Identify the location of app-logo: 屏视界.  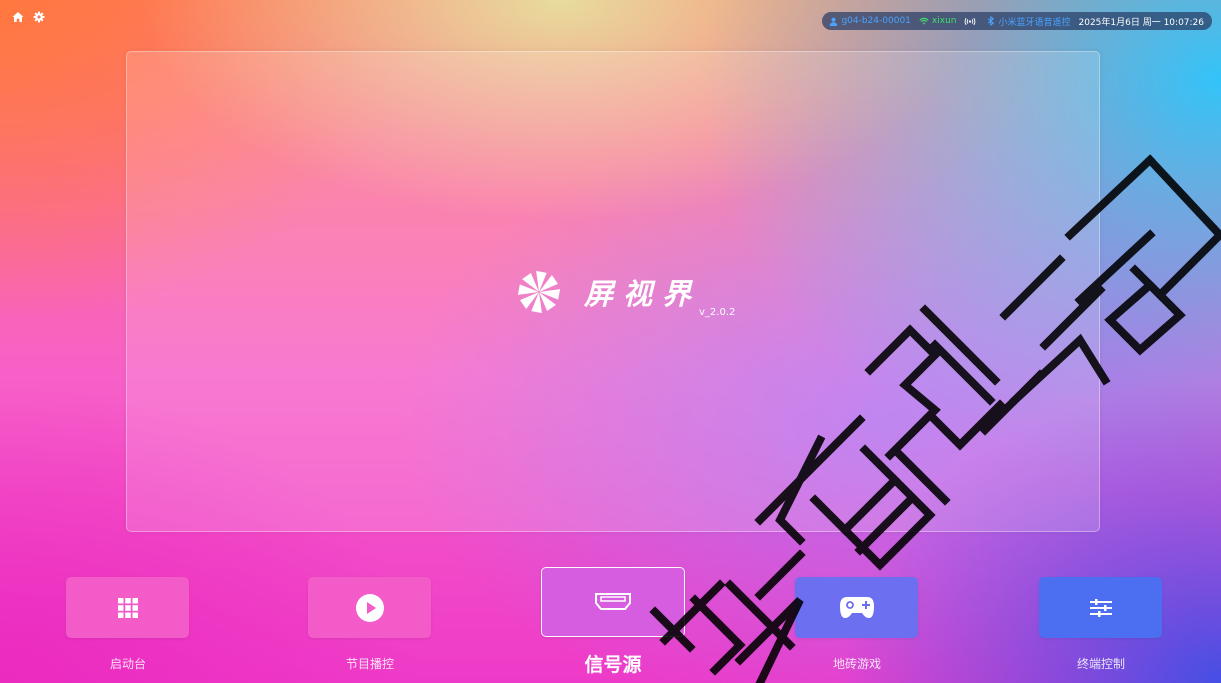
(608, 292).